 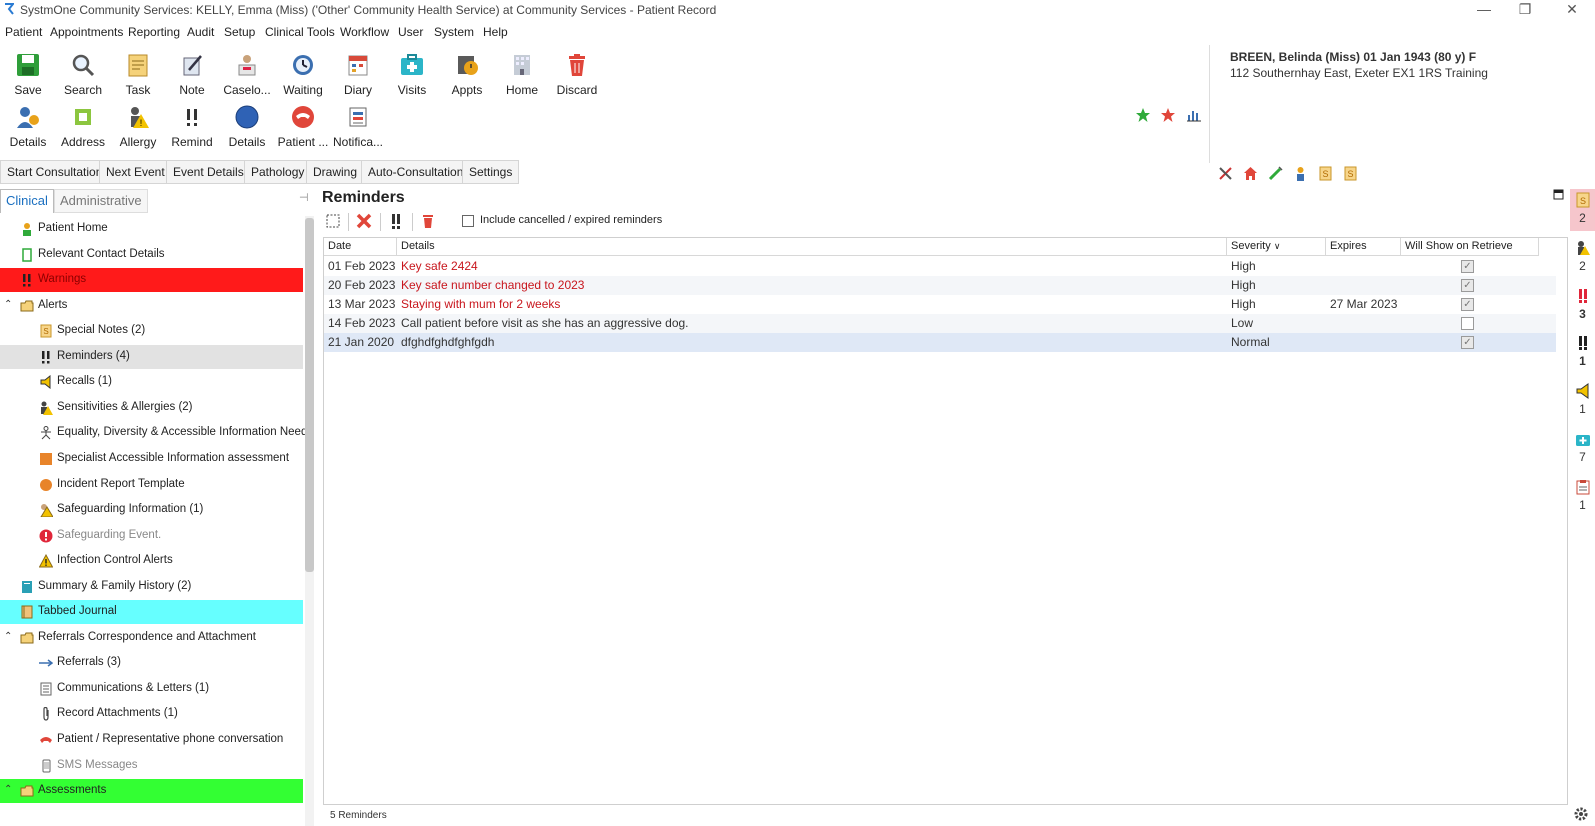 I want to click on column-header-will-show: Will Show on Retrieve, so click(x=1470, y=247).